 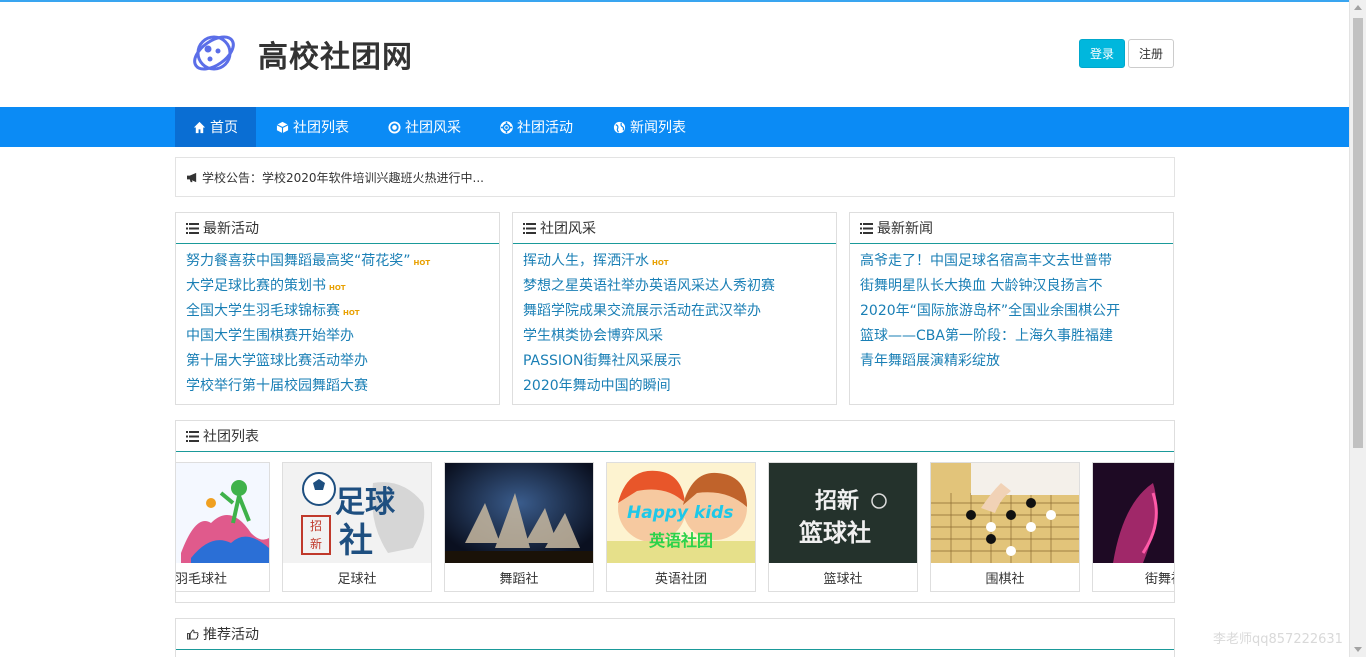 What do you see at coordinates (674, 228) in the screenshot?
I see `panel-heading: 社团风采` at bounding box center [674, 228].